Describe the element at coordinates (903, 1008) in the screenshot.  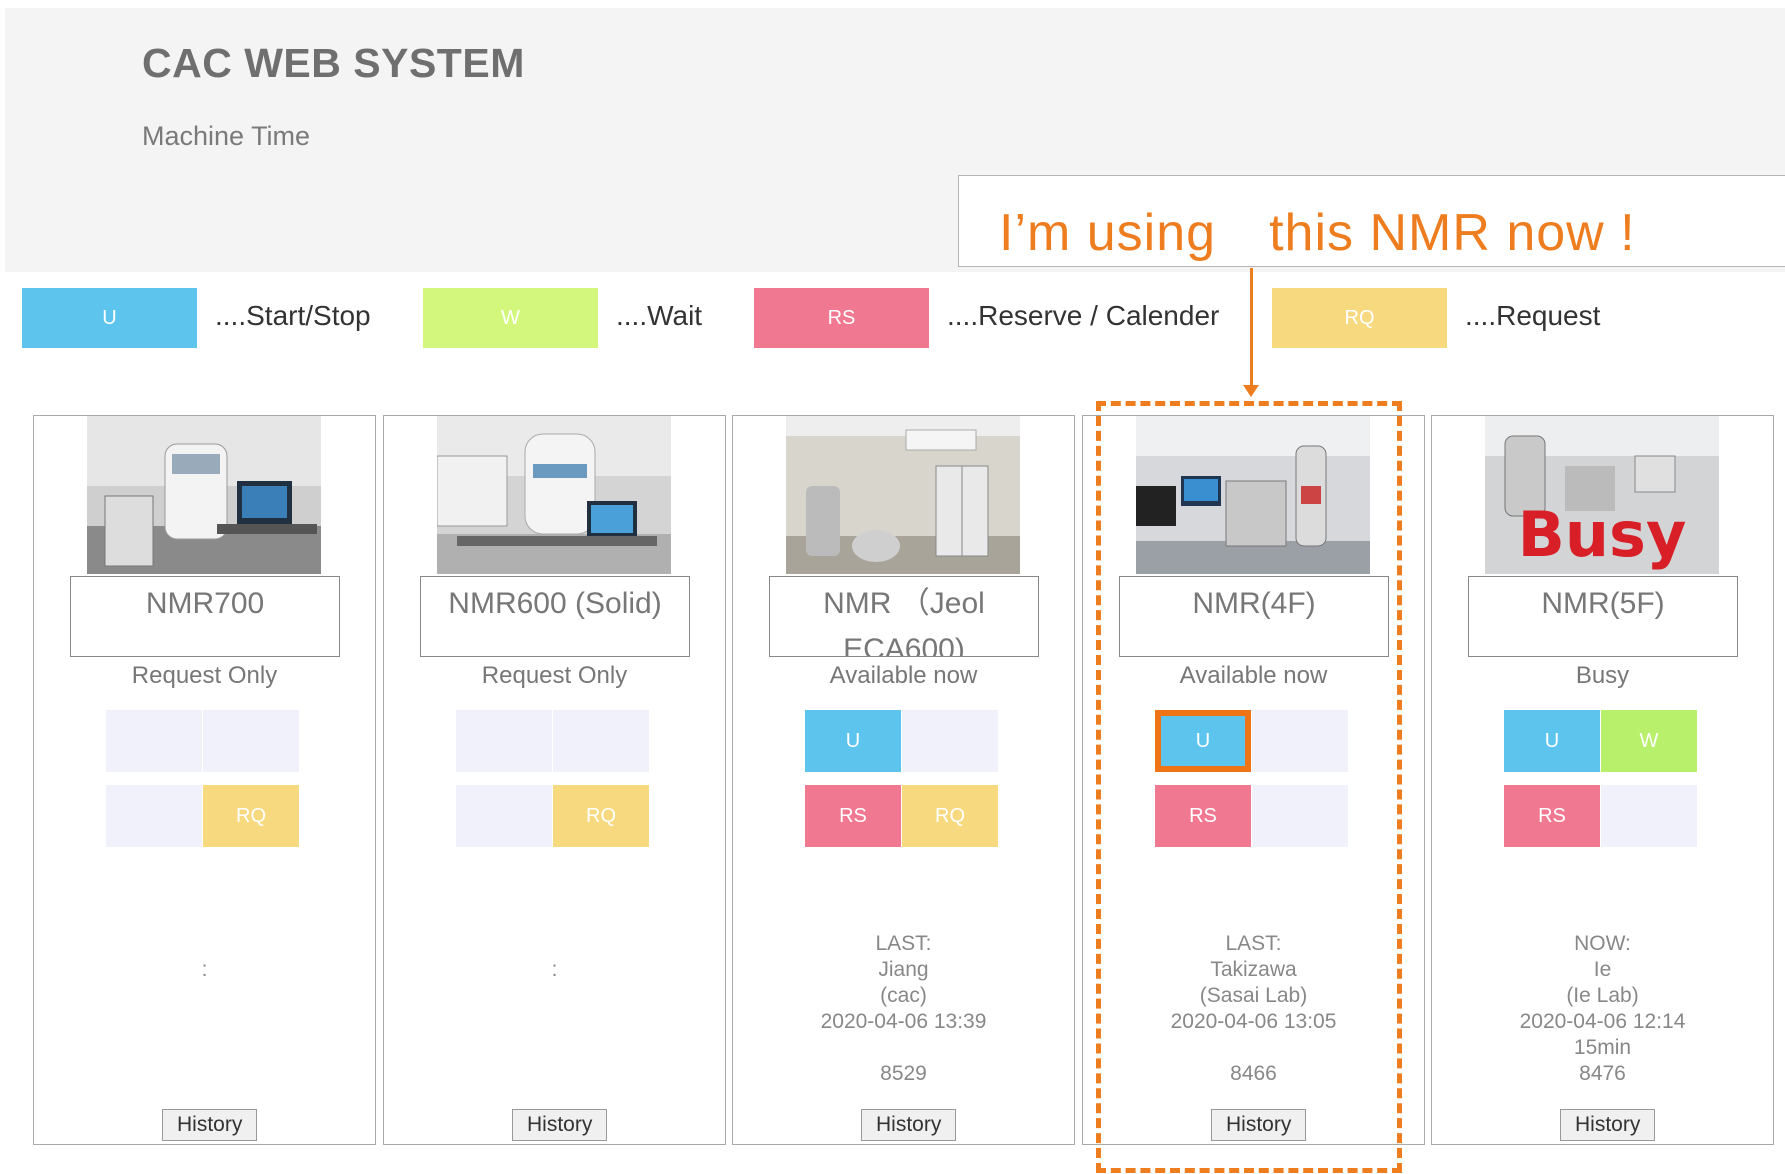
I see `usage-info: LAST: Jiang (cac) 2020-04-06 13:39 8529` at that location.